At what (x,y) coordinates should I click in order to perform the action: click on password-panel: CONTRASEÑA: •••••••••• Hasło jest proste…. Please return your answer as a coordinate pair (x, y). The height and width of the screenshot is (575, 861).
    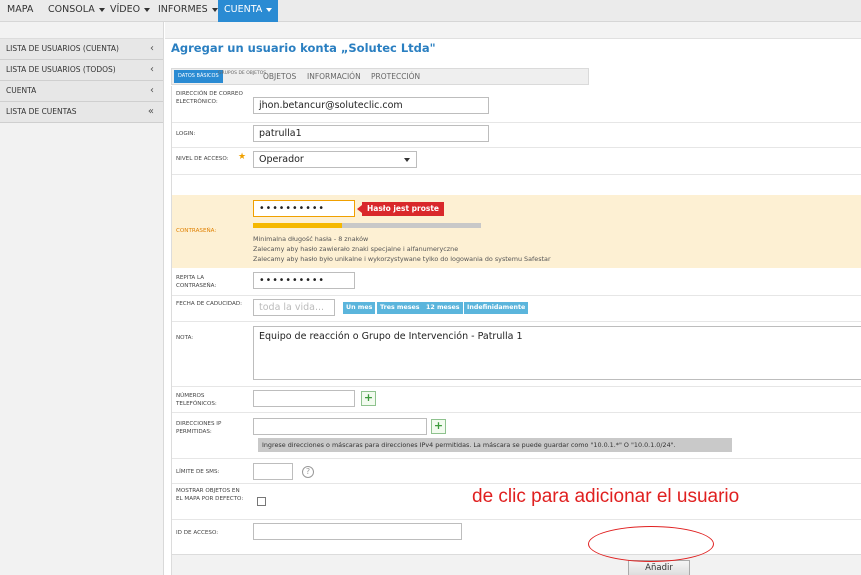
    Looking at the image, I should click on (516, 231).